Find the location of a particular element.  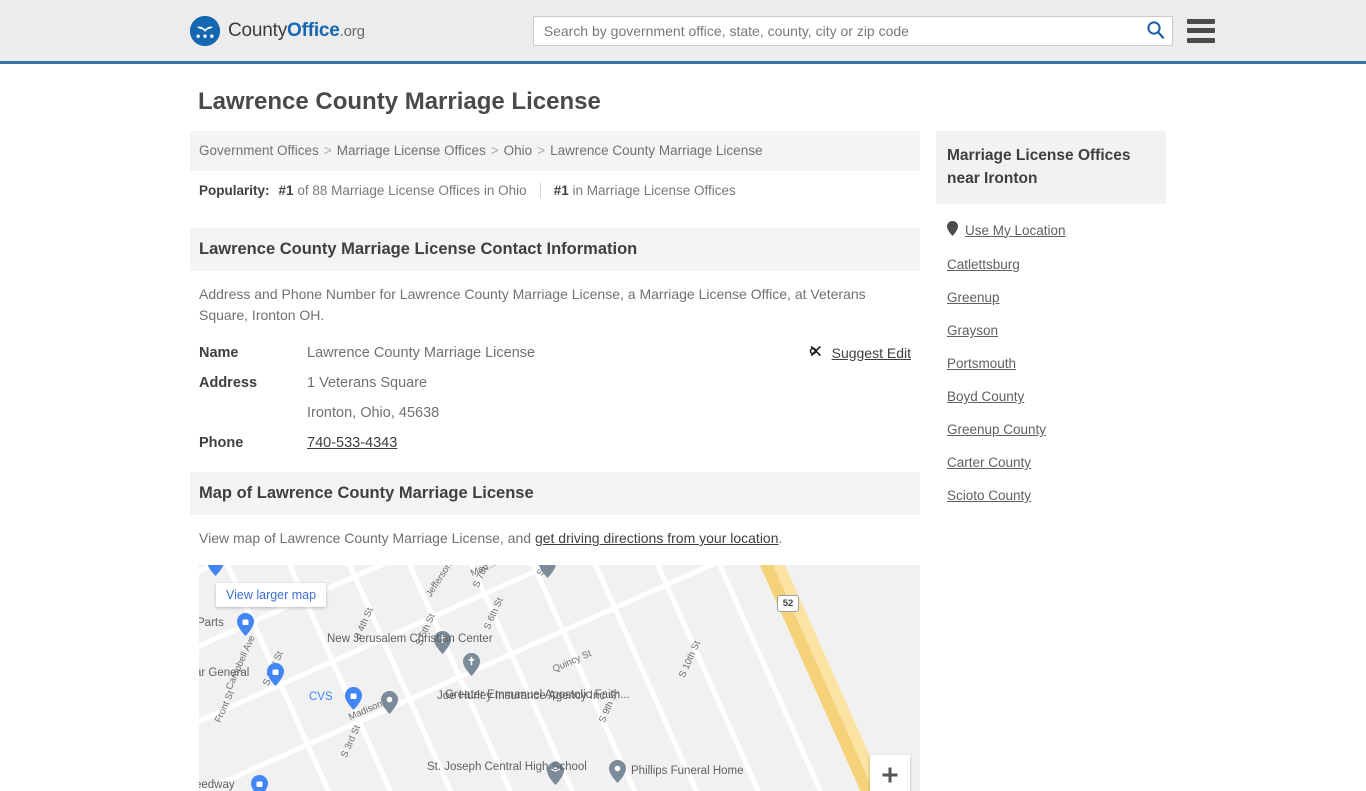

sidebar-link-use-my-location: Use My Location is located at coordinates (1015, 230).